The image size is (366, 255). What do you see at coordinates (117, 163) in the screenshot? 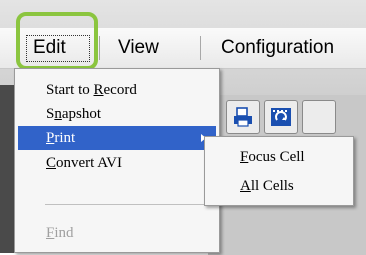
I see `menu-item-convert-avi: Convert AVI` at bounding box center [117, 163].